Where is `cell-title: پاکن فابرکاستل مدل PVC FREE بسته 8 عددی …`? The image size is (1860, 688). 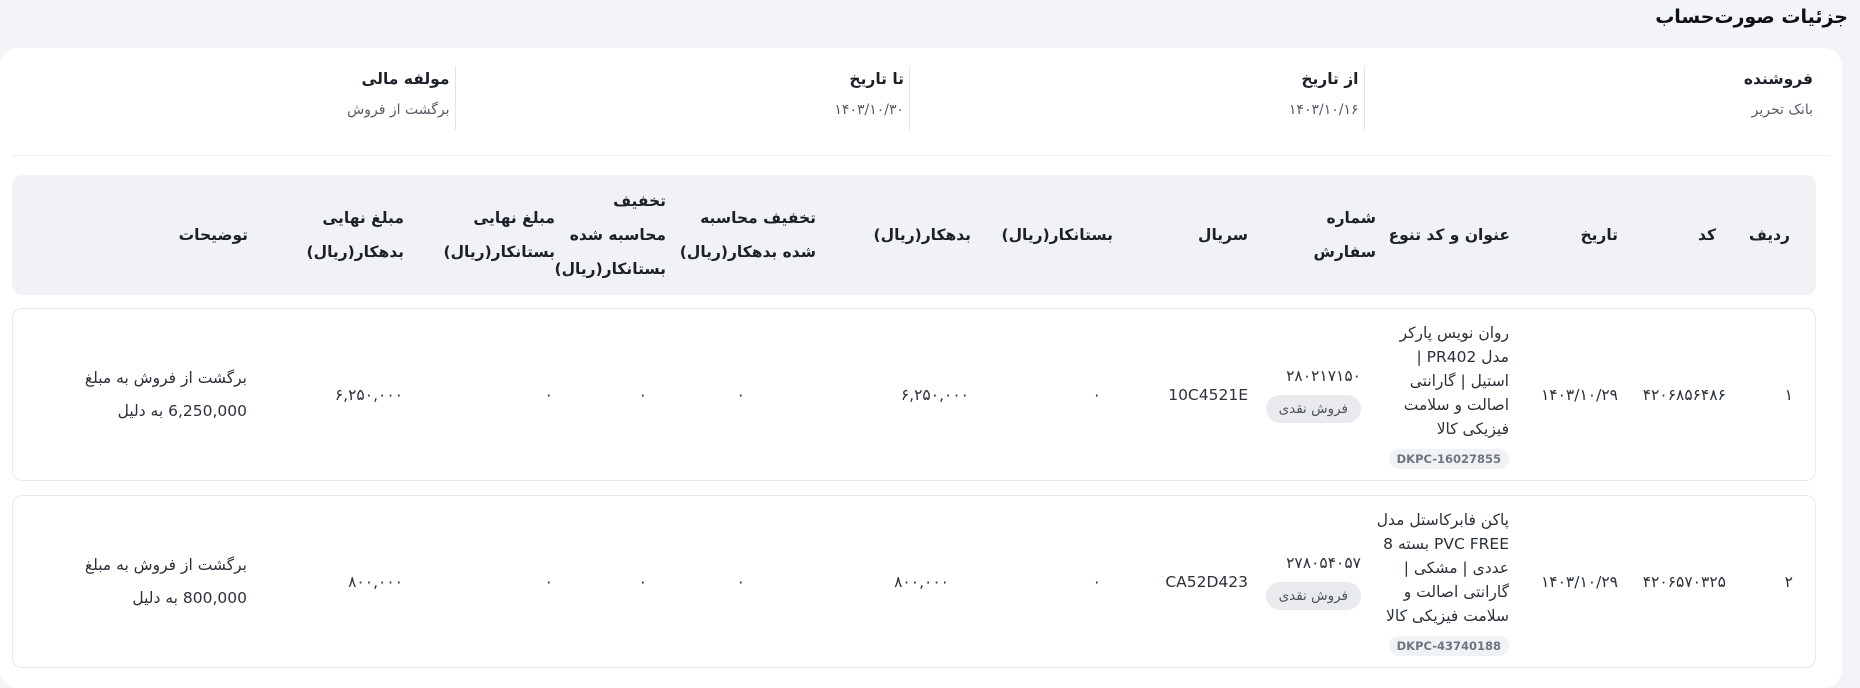
cell-title: پاکن فابرکاستل مدل PVC FREE بسته 8 عددی … is located at coordinates (1439, 581).